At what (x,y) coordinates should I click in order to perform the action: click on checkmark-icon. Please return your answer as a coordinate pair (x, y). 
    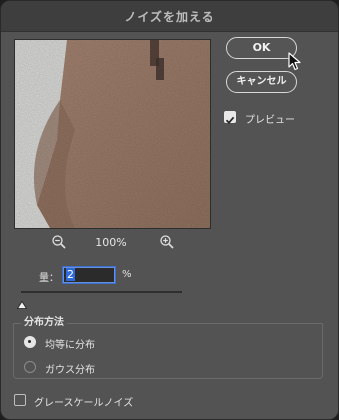
    Looking at the image, I should click on (230, 120).